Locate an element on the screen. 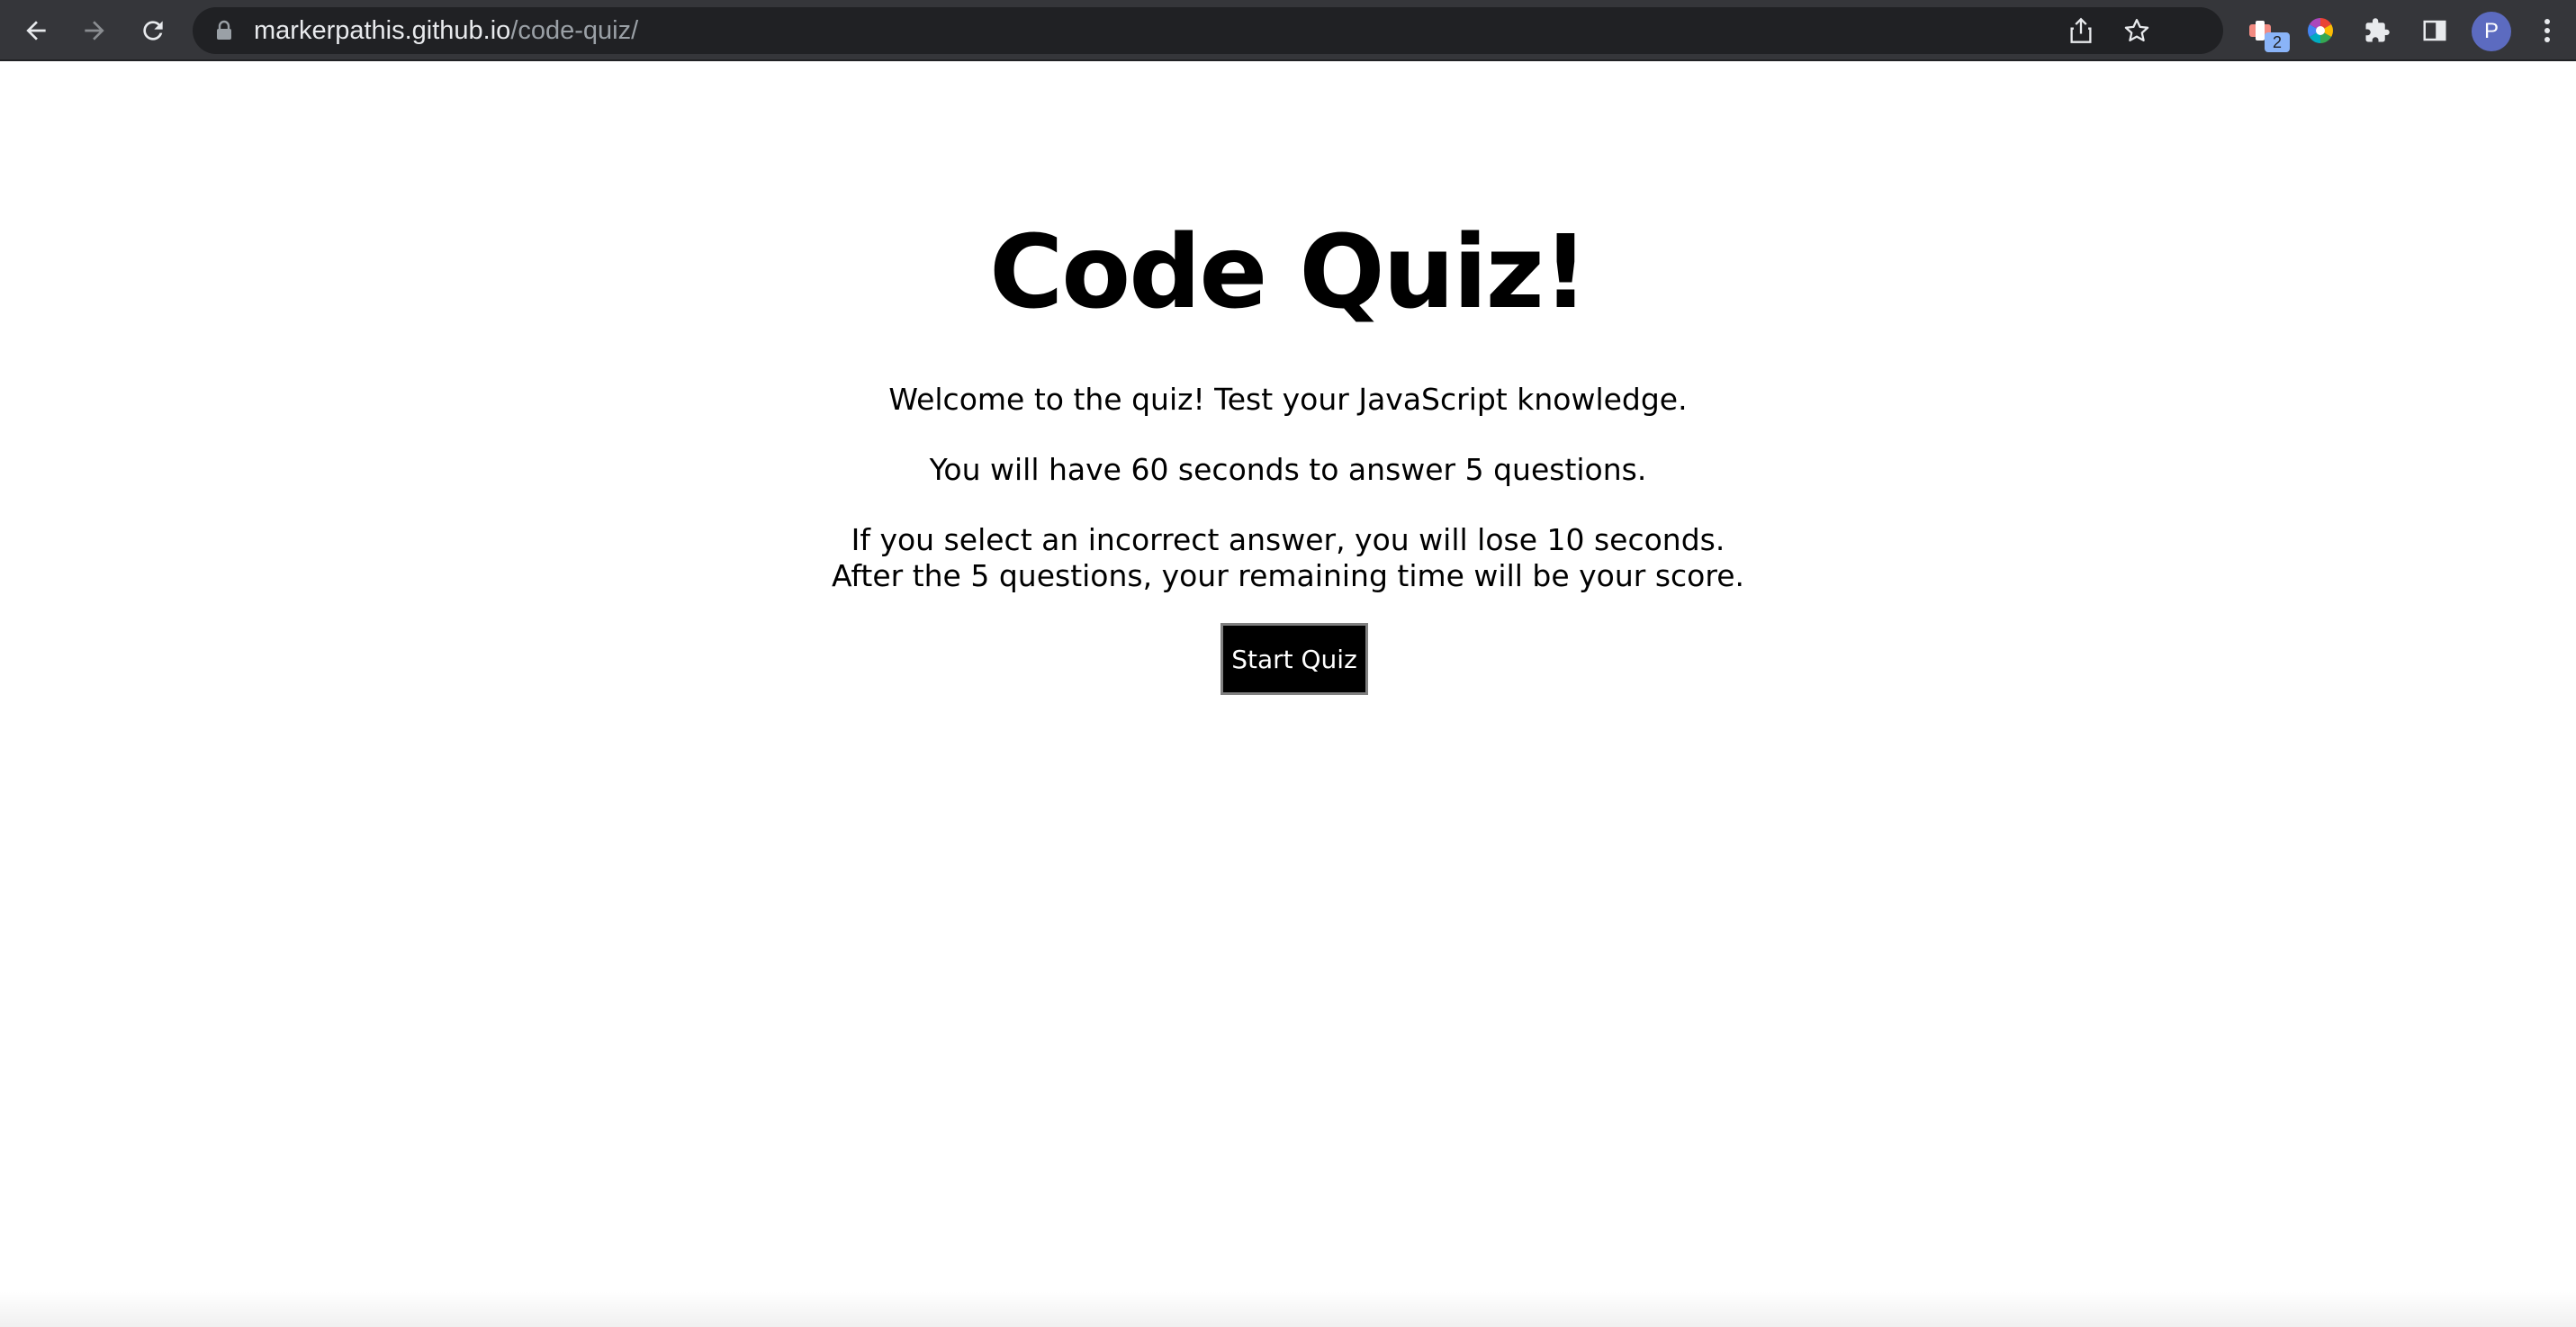 Image resolution: width=2576 pixels, height=1327 pixels. side-panel-icon is located at coordinates (2434, 30).